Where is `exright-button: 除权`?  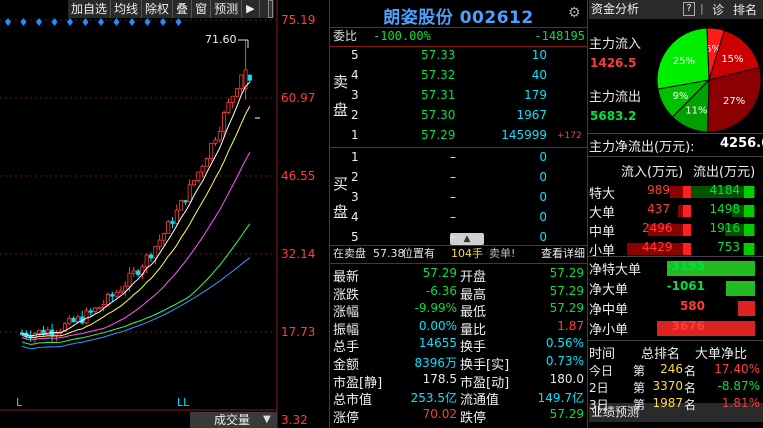 exright-button: 除权 is located at coordinates (158, 9).